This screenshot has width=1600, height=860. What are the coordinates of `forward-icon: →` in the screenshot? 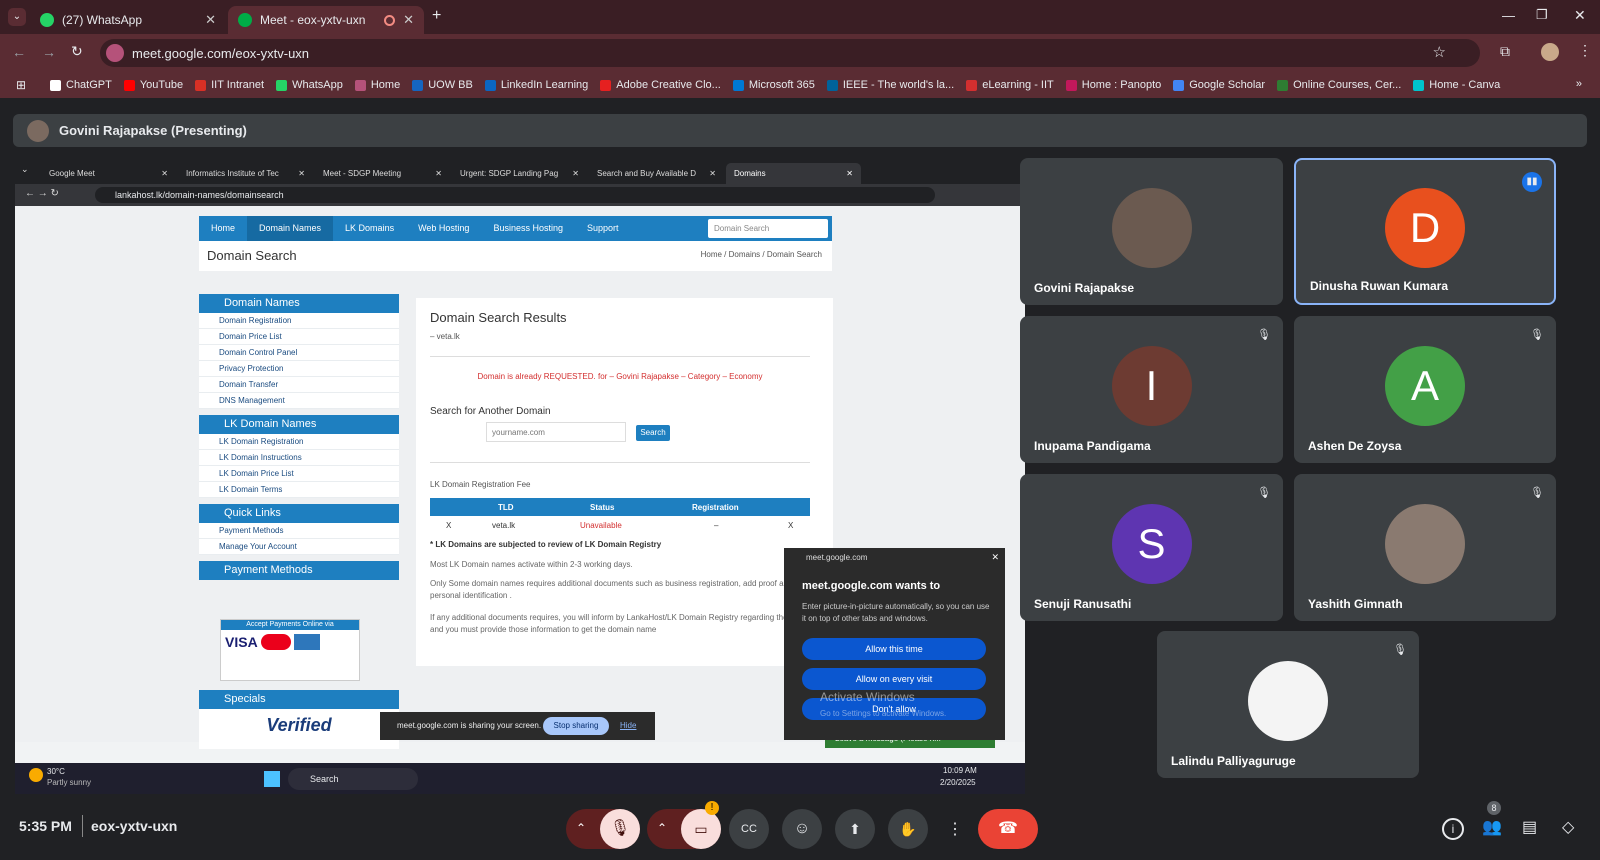 It's located at (49, 52).